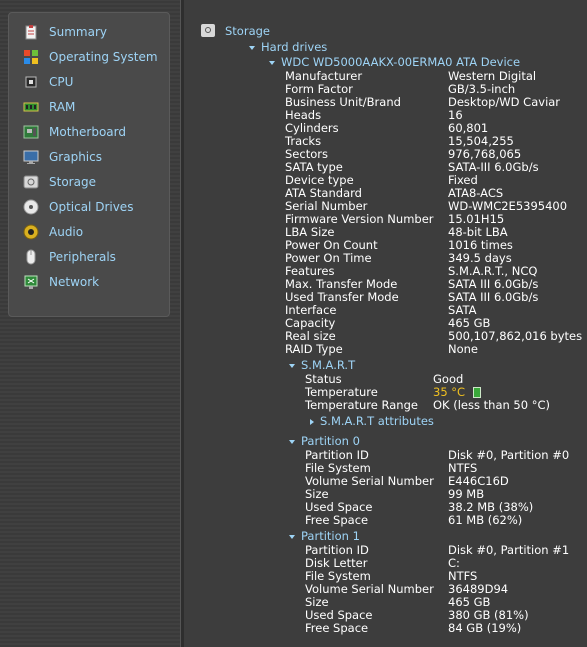  What do you see at coordinates (385, 297) in the screenshot?
I see `property-row: Used Transfer Mode SATA III 6.0Gb/s` at bounding box center [385, 297].